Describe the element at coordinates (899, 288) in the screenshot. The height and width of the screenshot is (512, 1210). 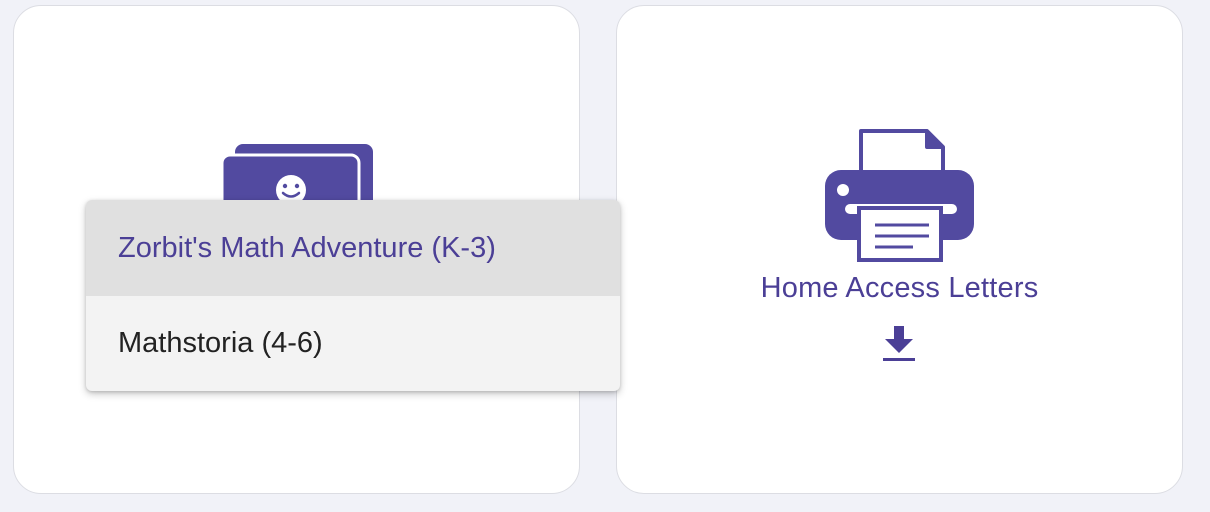
I see `card-title: Home Access Letters` at that location.